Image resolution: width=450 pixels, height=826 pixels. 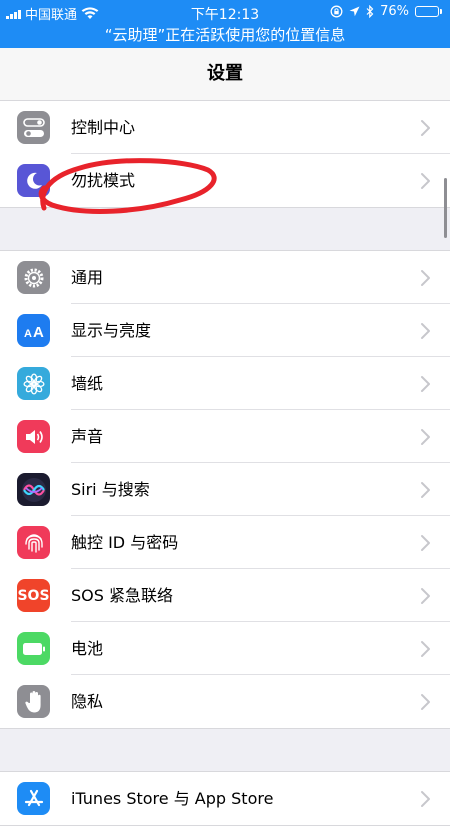 I want to click on settings-row-label: Siri 与搜索, so click(x=110, y=489).